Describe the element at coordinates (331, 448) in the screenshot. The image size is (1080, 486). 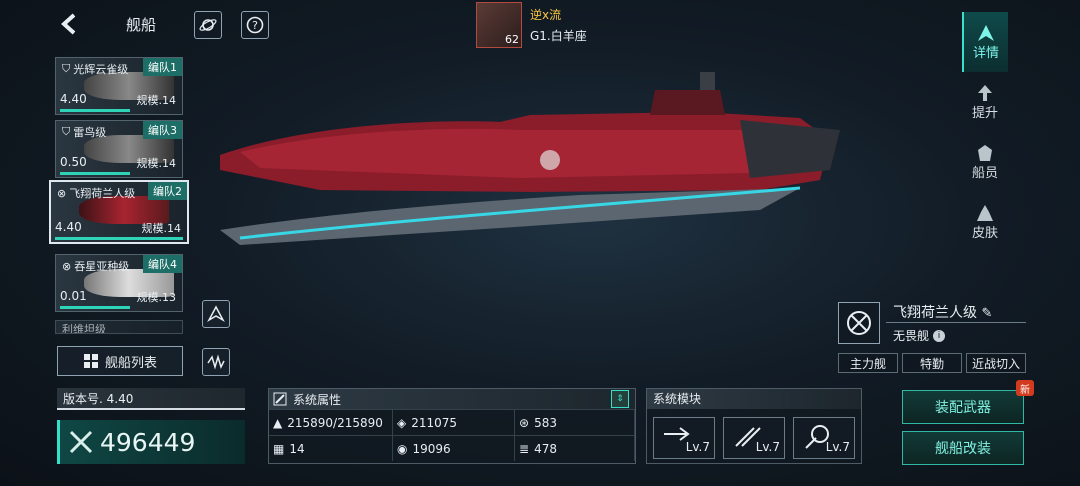
I see `attr-count: ▦ 14` at that location.